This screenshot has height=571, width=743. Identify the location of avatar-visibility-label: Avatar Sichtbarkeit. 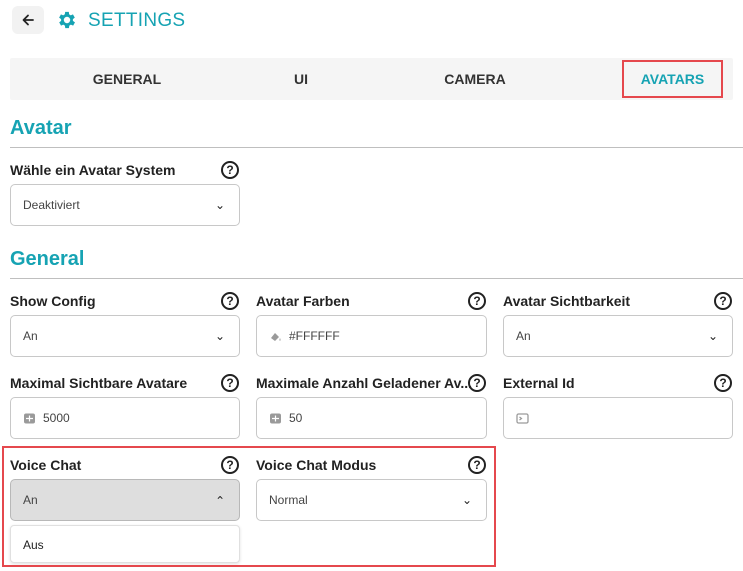
(567, 301).